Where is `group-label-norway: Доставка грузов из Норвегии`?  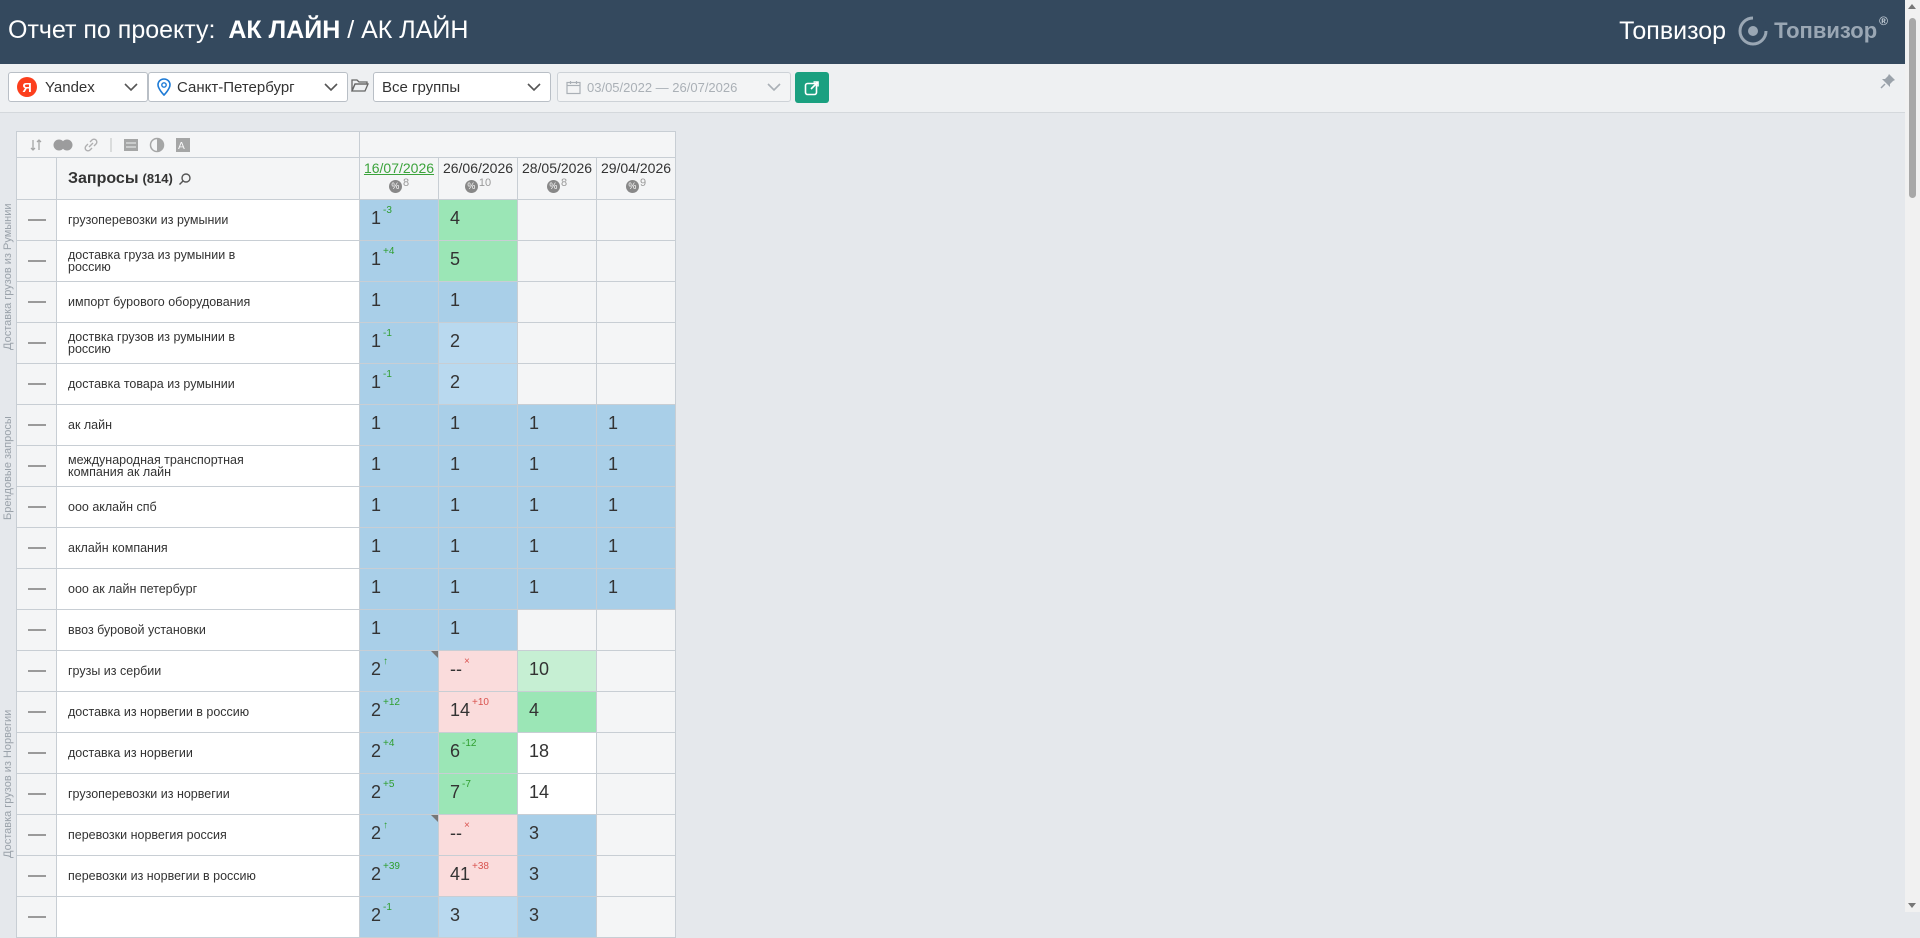 group-label-norway: Доставка грузов из Норвегии is located at coordinates (8, 784).